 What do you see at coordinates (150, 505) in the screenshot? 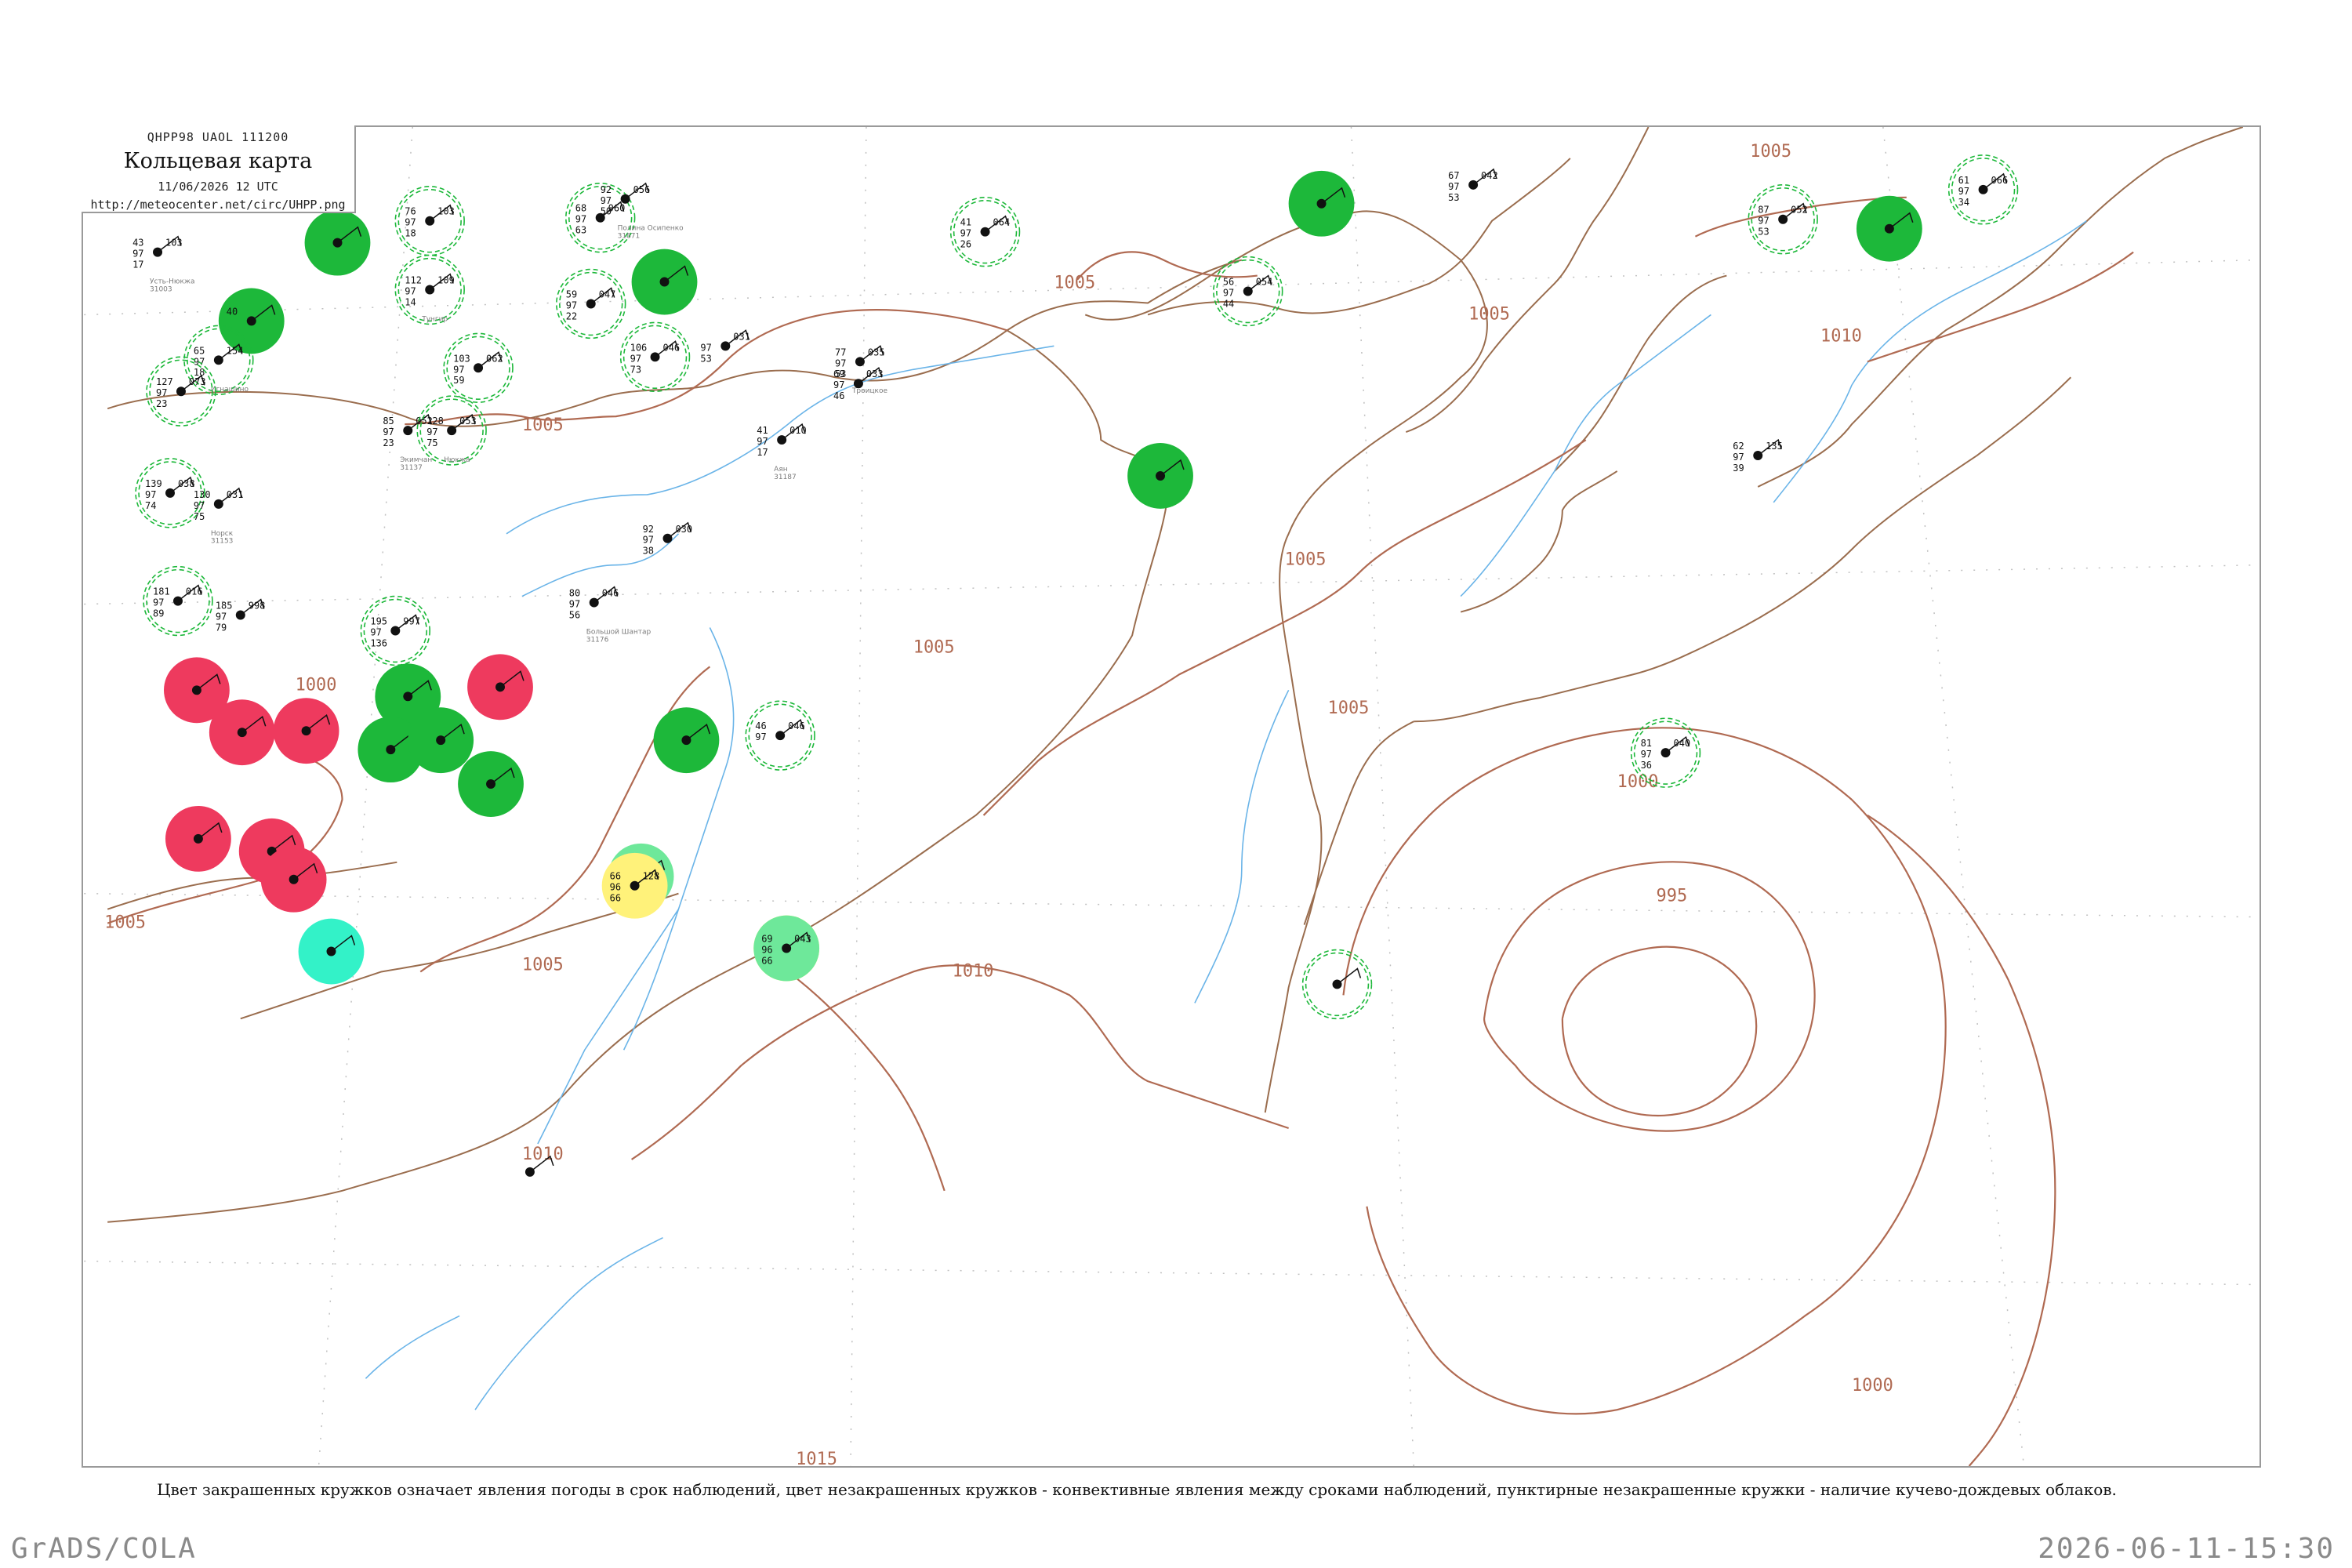
I see `station-dewpoint: 74` at bounding box center [150, 505].